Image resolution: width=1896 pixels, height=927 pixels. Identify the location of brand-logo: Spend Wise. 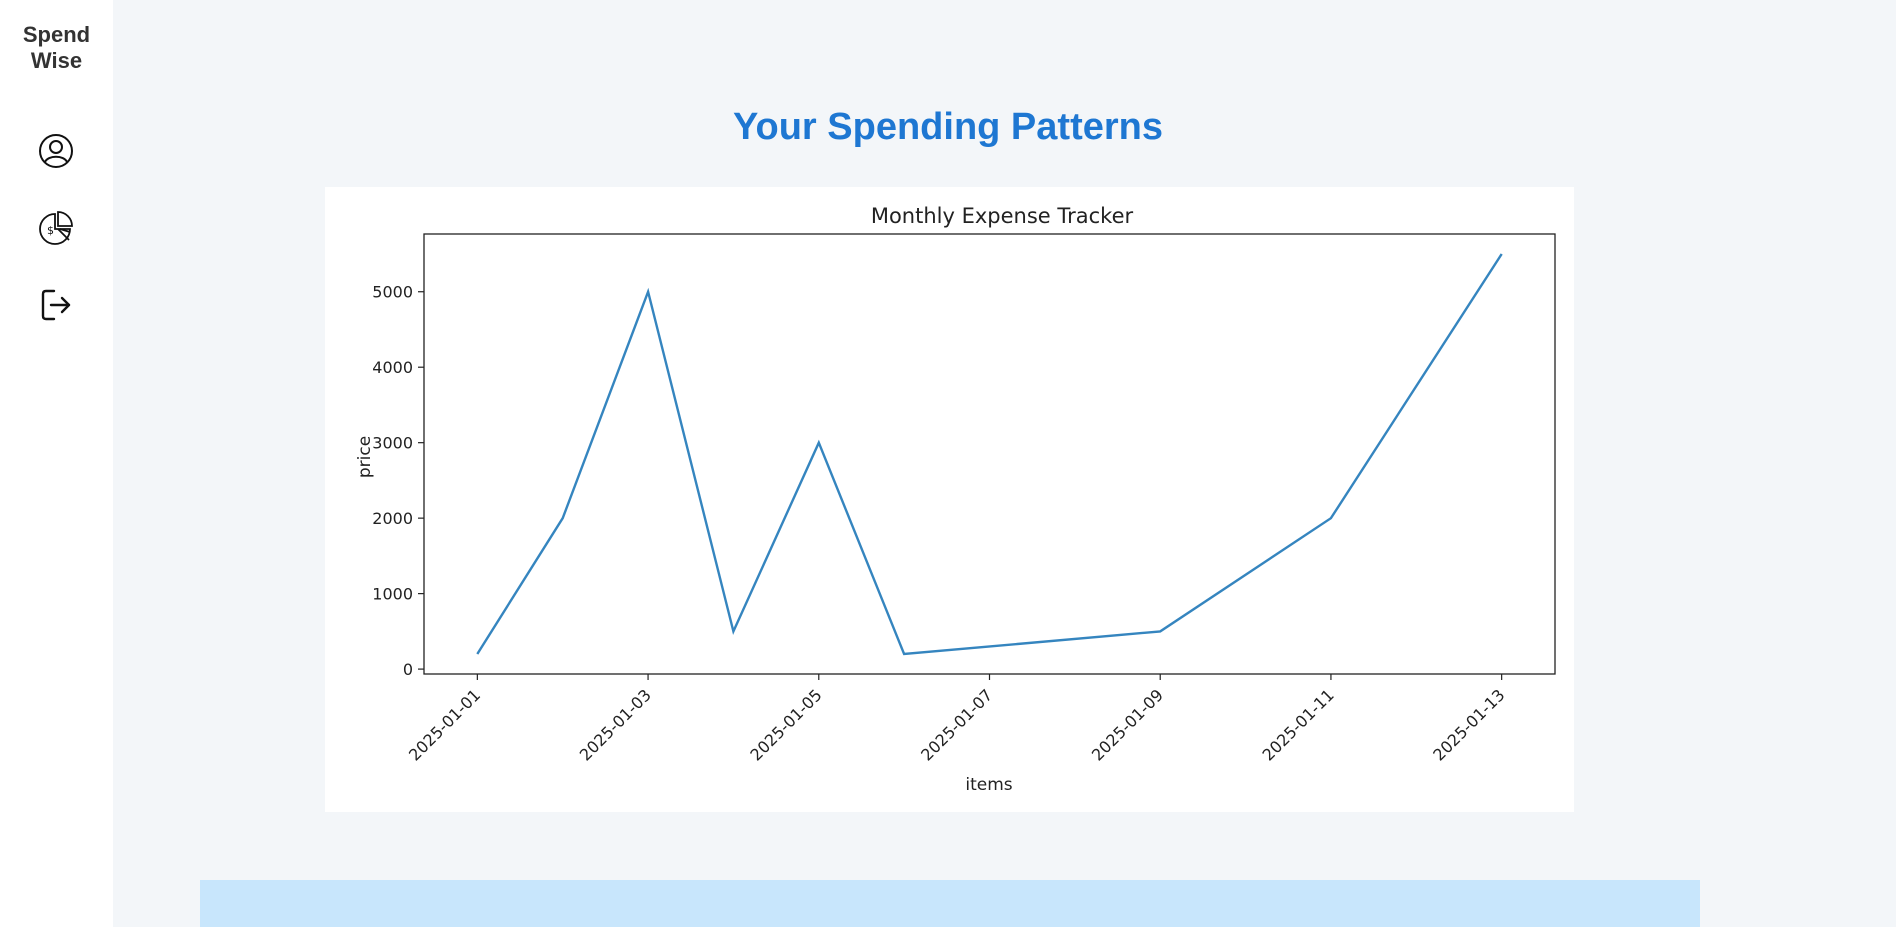
(56, 48).